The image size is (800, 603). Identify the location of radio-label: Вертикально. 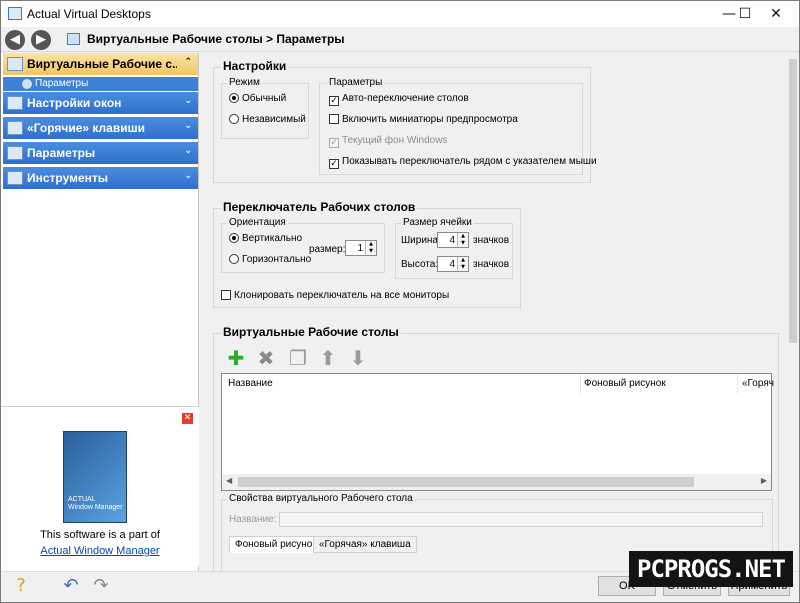
(272, 238).